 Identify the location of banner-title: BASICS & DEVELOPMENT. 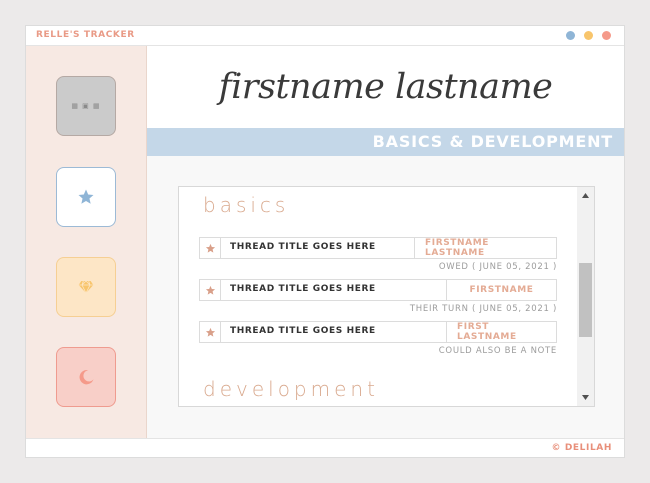
(492, 141).